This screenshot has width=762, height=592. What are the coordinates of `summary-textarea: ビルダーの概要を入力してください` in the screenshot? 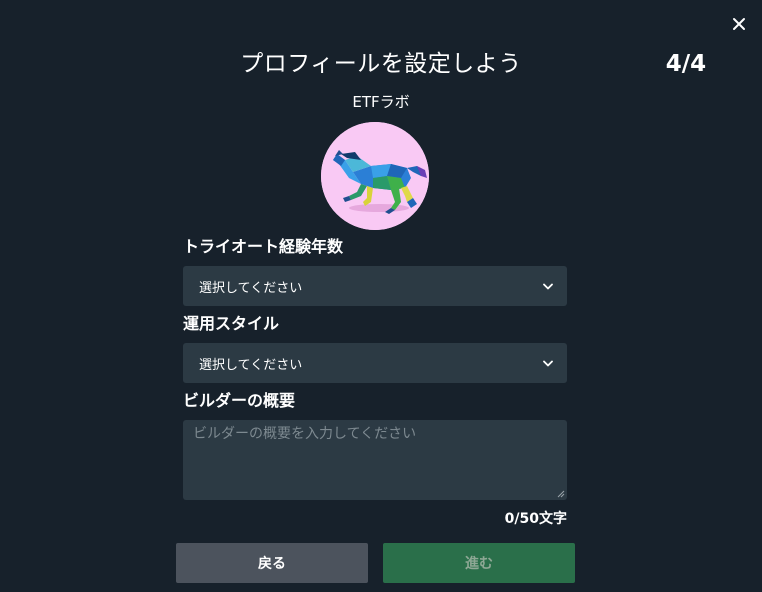 It's located at (375, 460).